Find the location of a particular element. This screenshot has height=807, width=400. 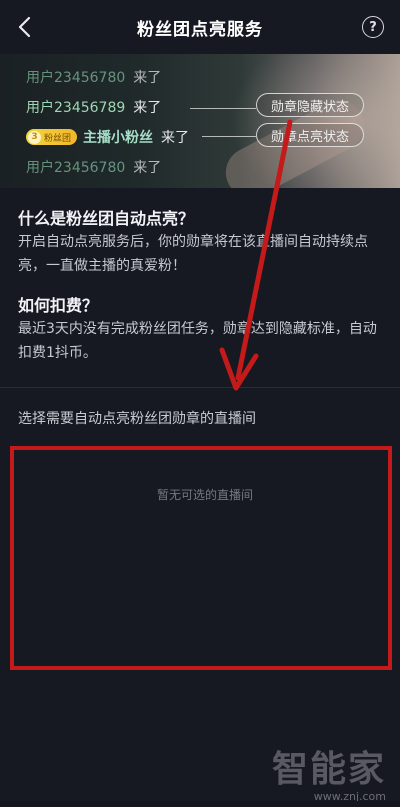

badge-label: 粉丝团 is located at coordinates (58, 138).